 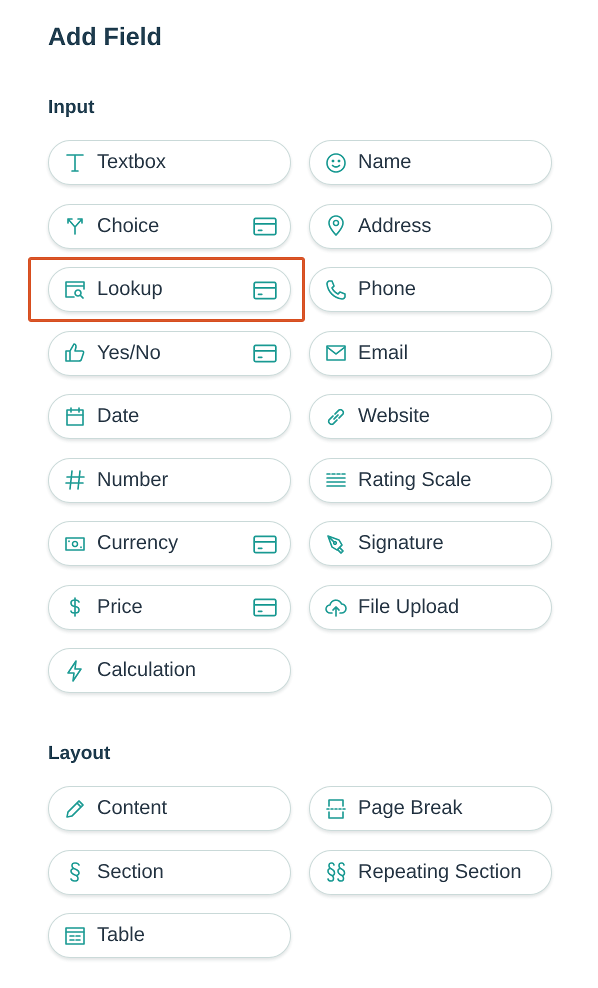 I want to click on field-type-button: Signature, so click(x=430, y=543).